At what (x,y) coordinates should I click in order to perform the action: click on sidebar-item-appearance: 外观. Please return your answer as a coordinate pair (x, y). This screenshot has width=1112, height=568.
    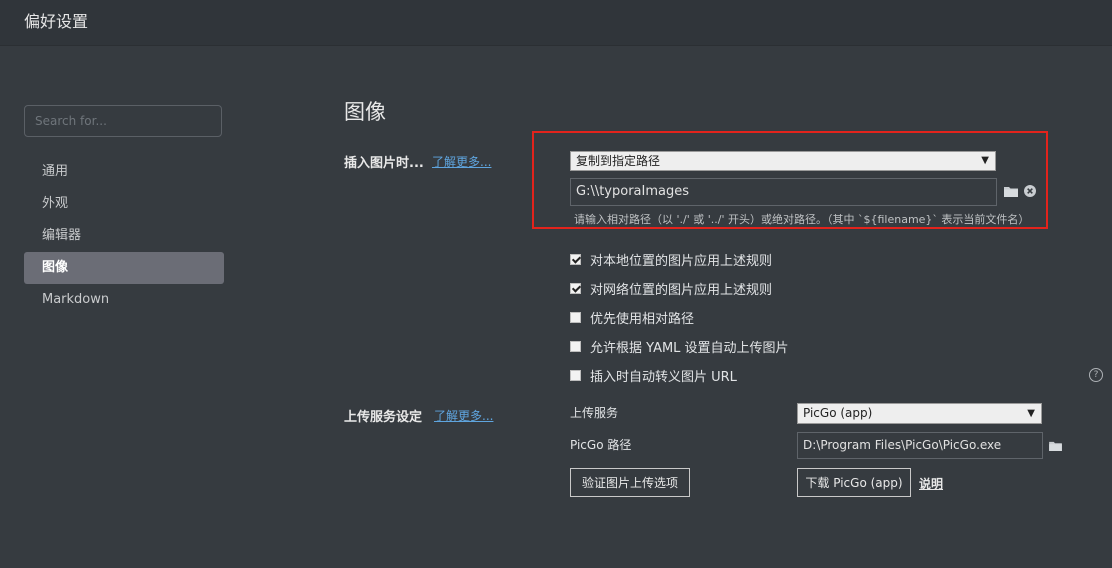
    Looking at the image, I should click on (124, 204).